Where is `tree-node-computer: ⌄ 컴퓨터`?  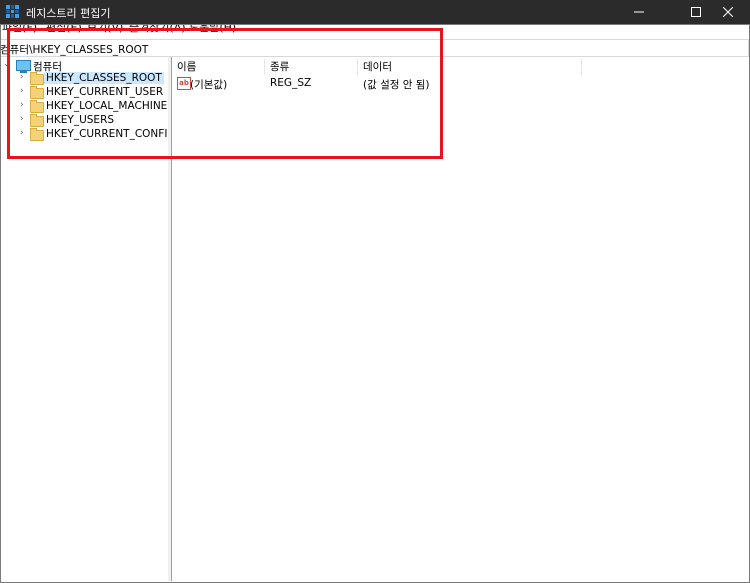
tree-node-computer: ⌄ 컴퓨터 is located at coordinates (81, 66).